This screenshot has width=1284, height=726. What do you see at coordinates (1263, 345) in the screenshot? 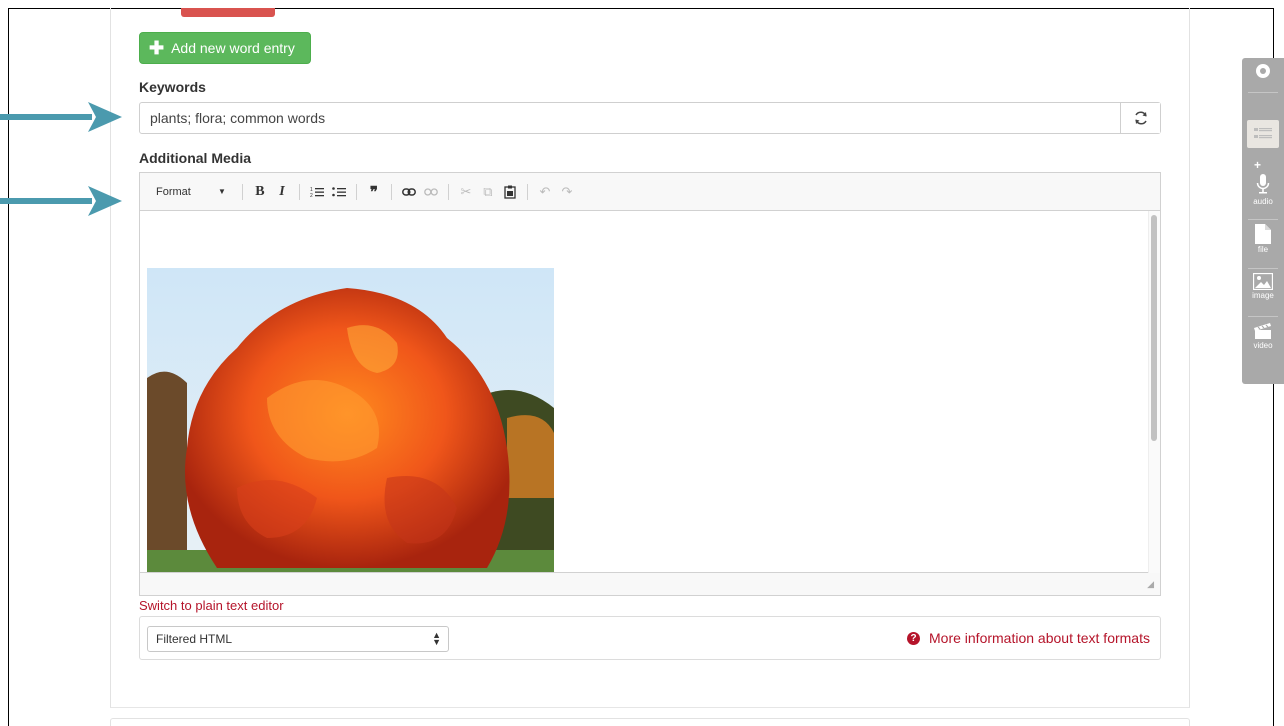
I see `video-label: video` at bounding box center [1263, 345].